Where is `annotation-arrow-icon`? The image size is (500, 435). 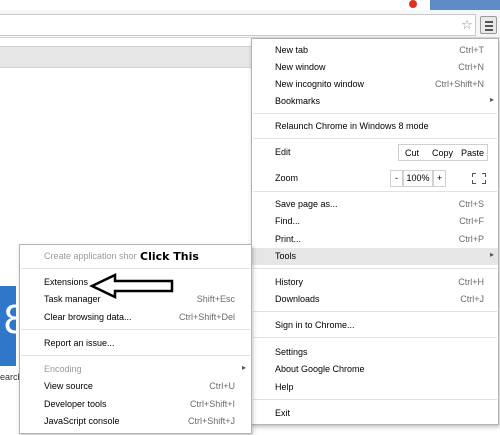
annotation-arrow-icon is located at coordinates (131, 286).